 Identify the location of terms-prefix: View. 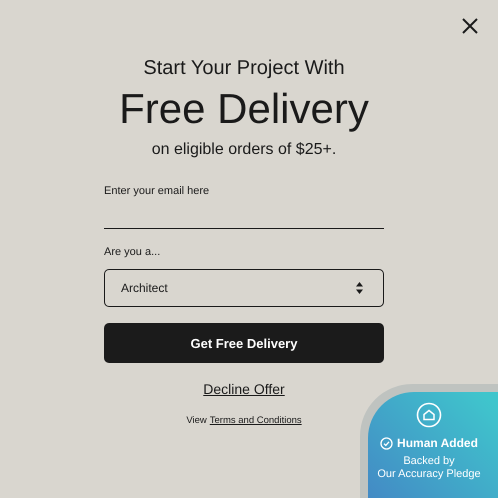
(196, 420).